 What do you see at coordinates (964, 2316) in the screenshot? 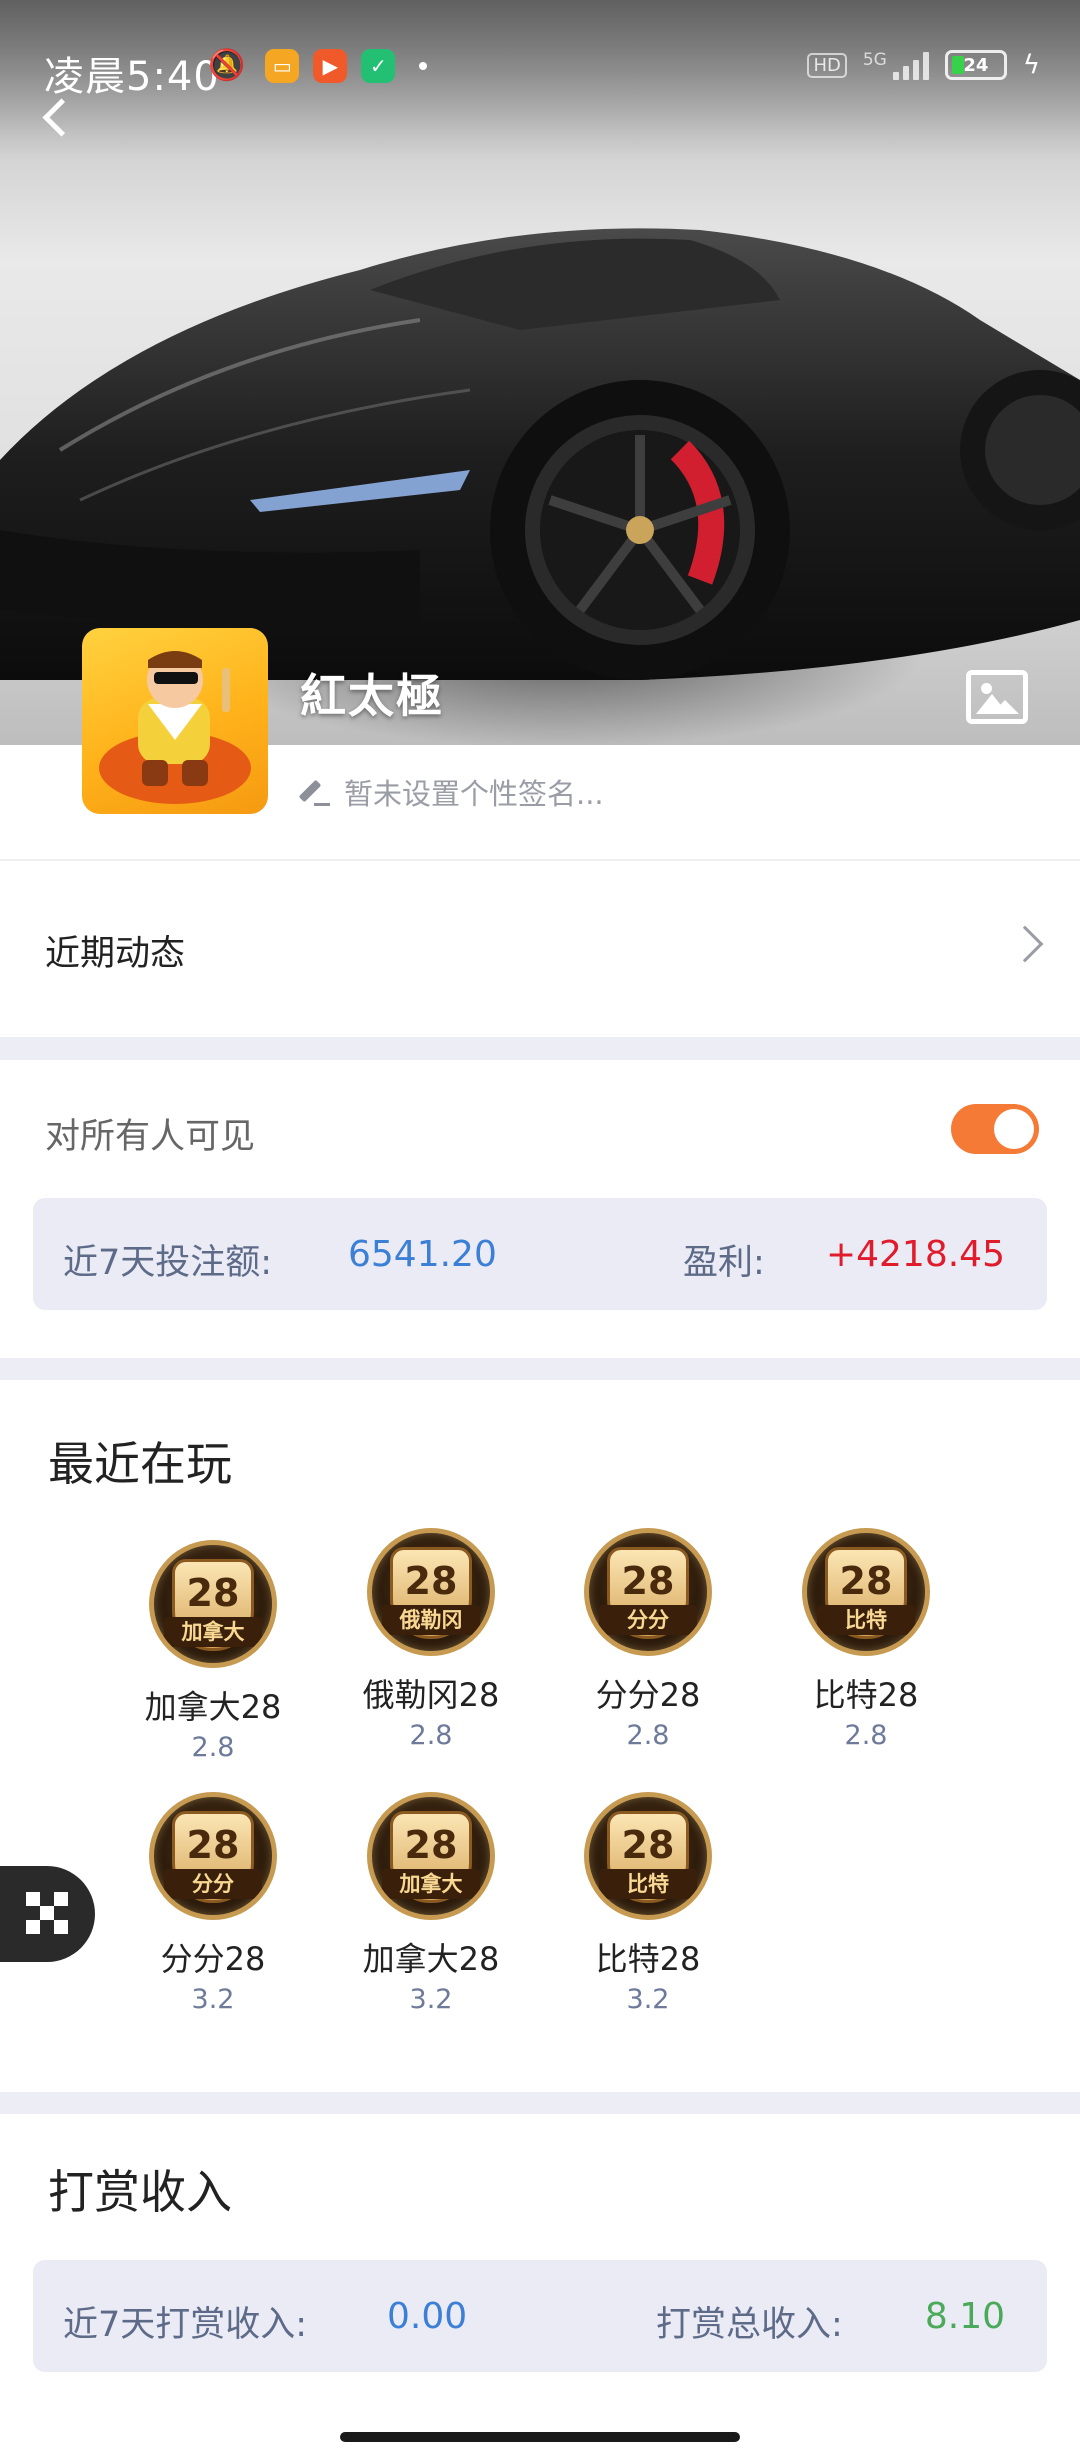
I see `total-tips-value: 8.10` at bounding box center [964, 2316].